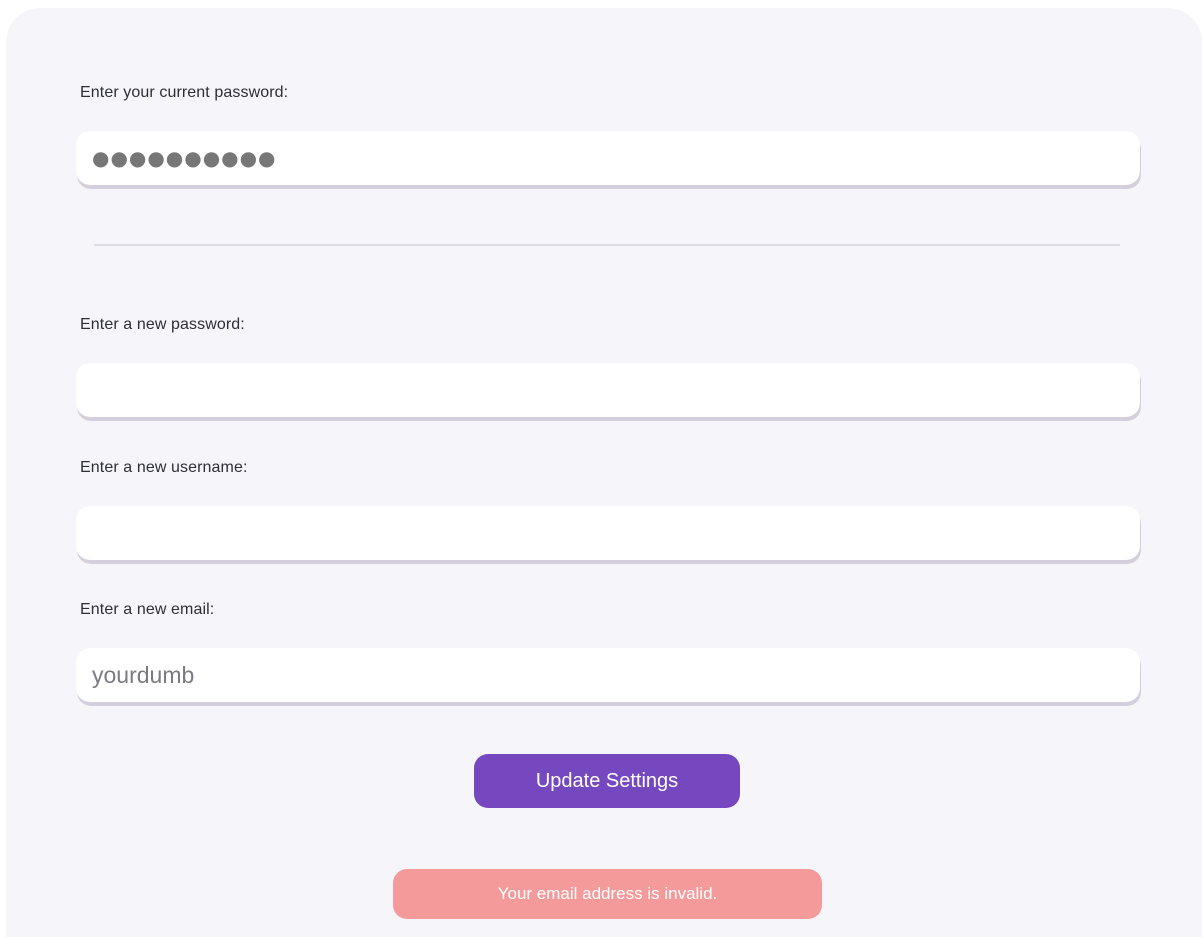  I want to click on new-username-label: Enter a new username:, so click(164, 467).